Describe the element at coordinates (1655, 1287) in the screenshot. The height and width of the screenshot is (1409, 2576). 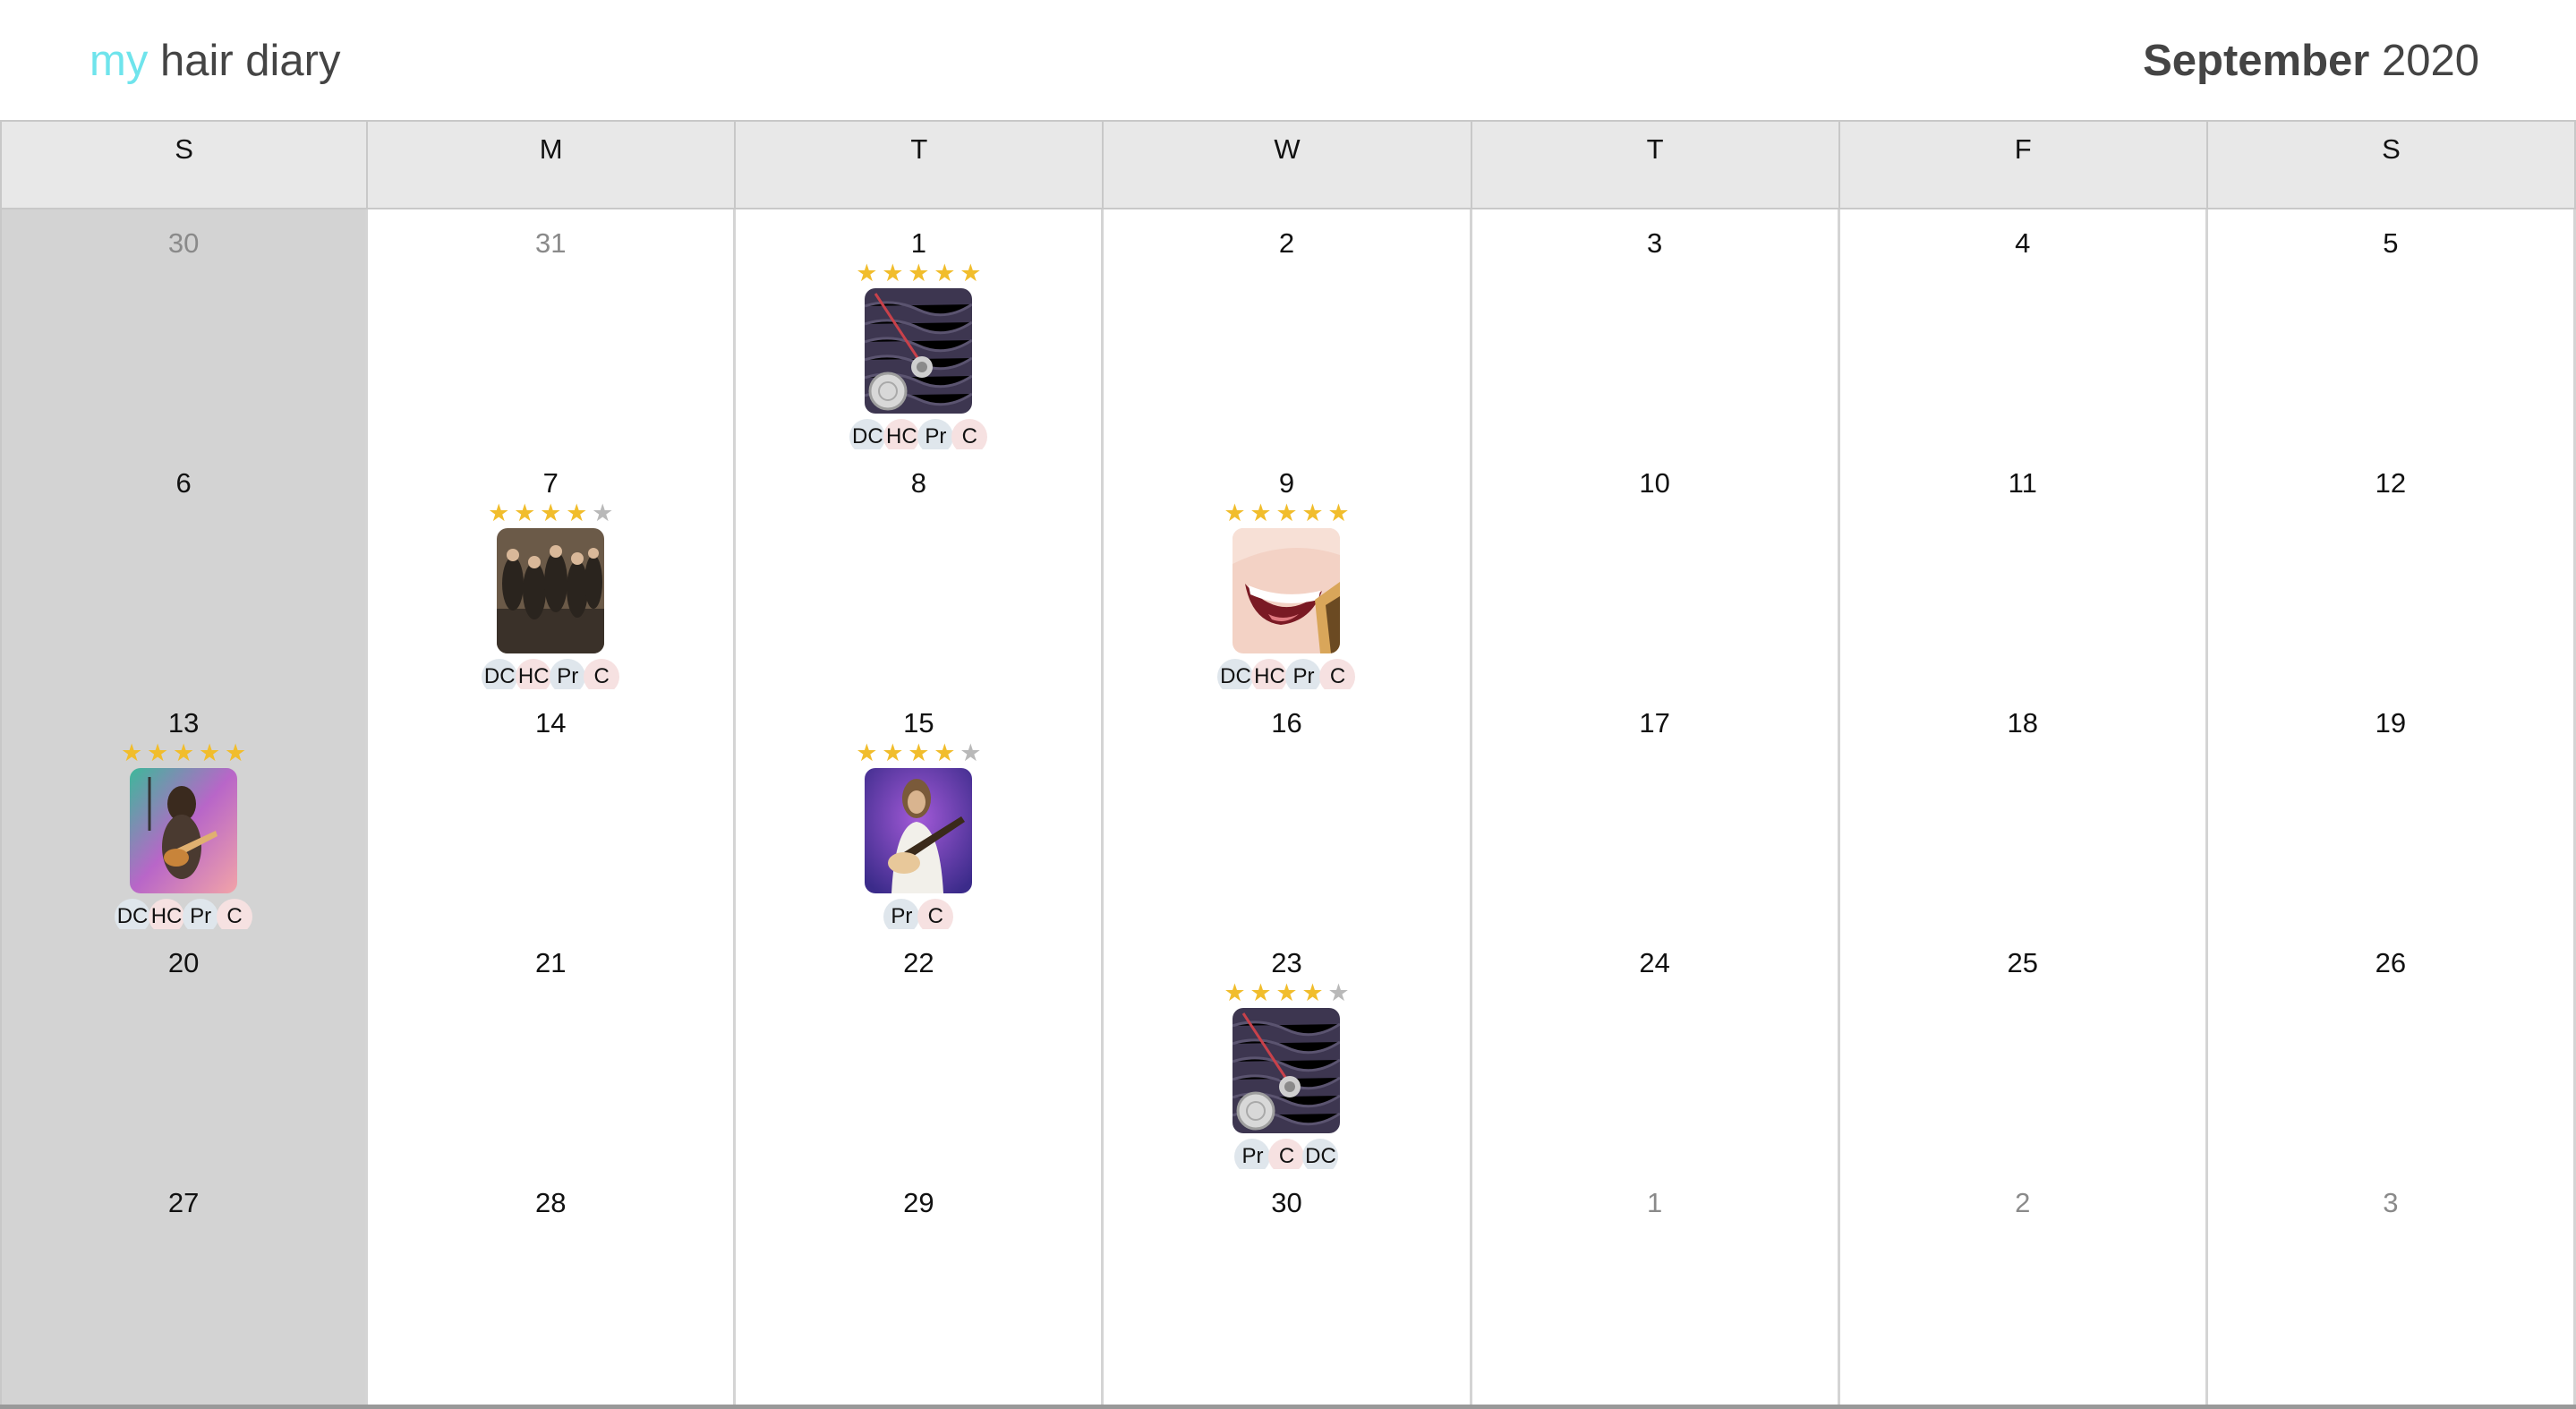
I see `day-cell: 1` at that location.